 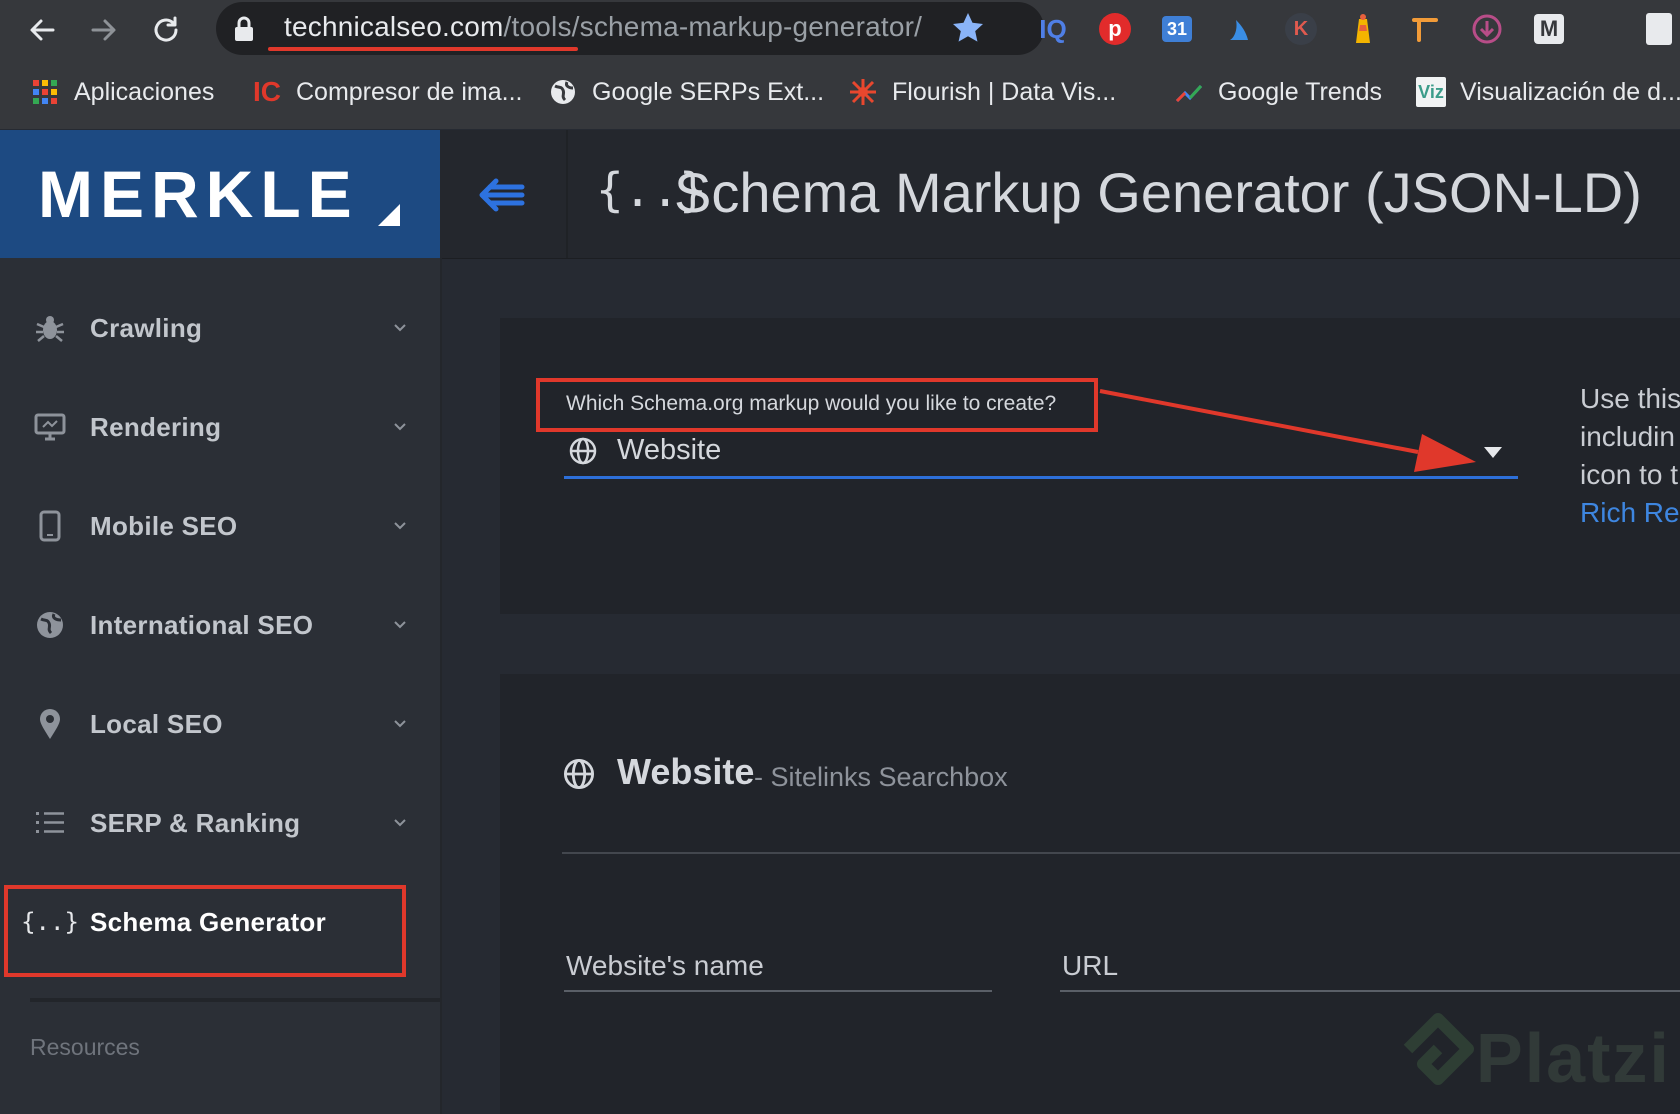 What do you see at coordinates (1493, 452) in the screenshot?
I see `dropdown-caret-icon` at bounding box center [1493, 452].